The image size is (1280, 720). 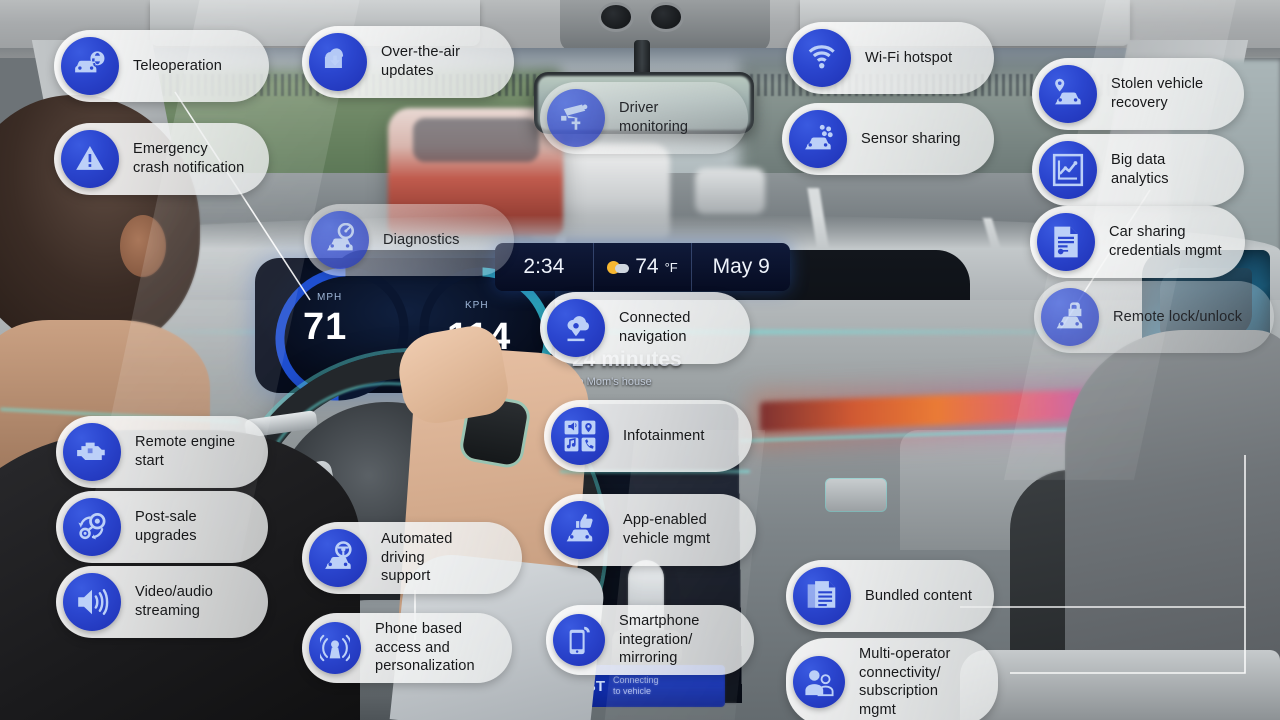 What do you see at coordinates (618, 267) in the screenshot?
I see `partly-cloudy-icon` at bounding box center [618, 267].